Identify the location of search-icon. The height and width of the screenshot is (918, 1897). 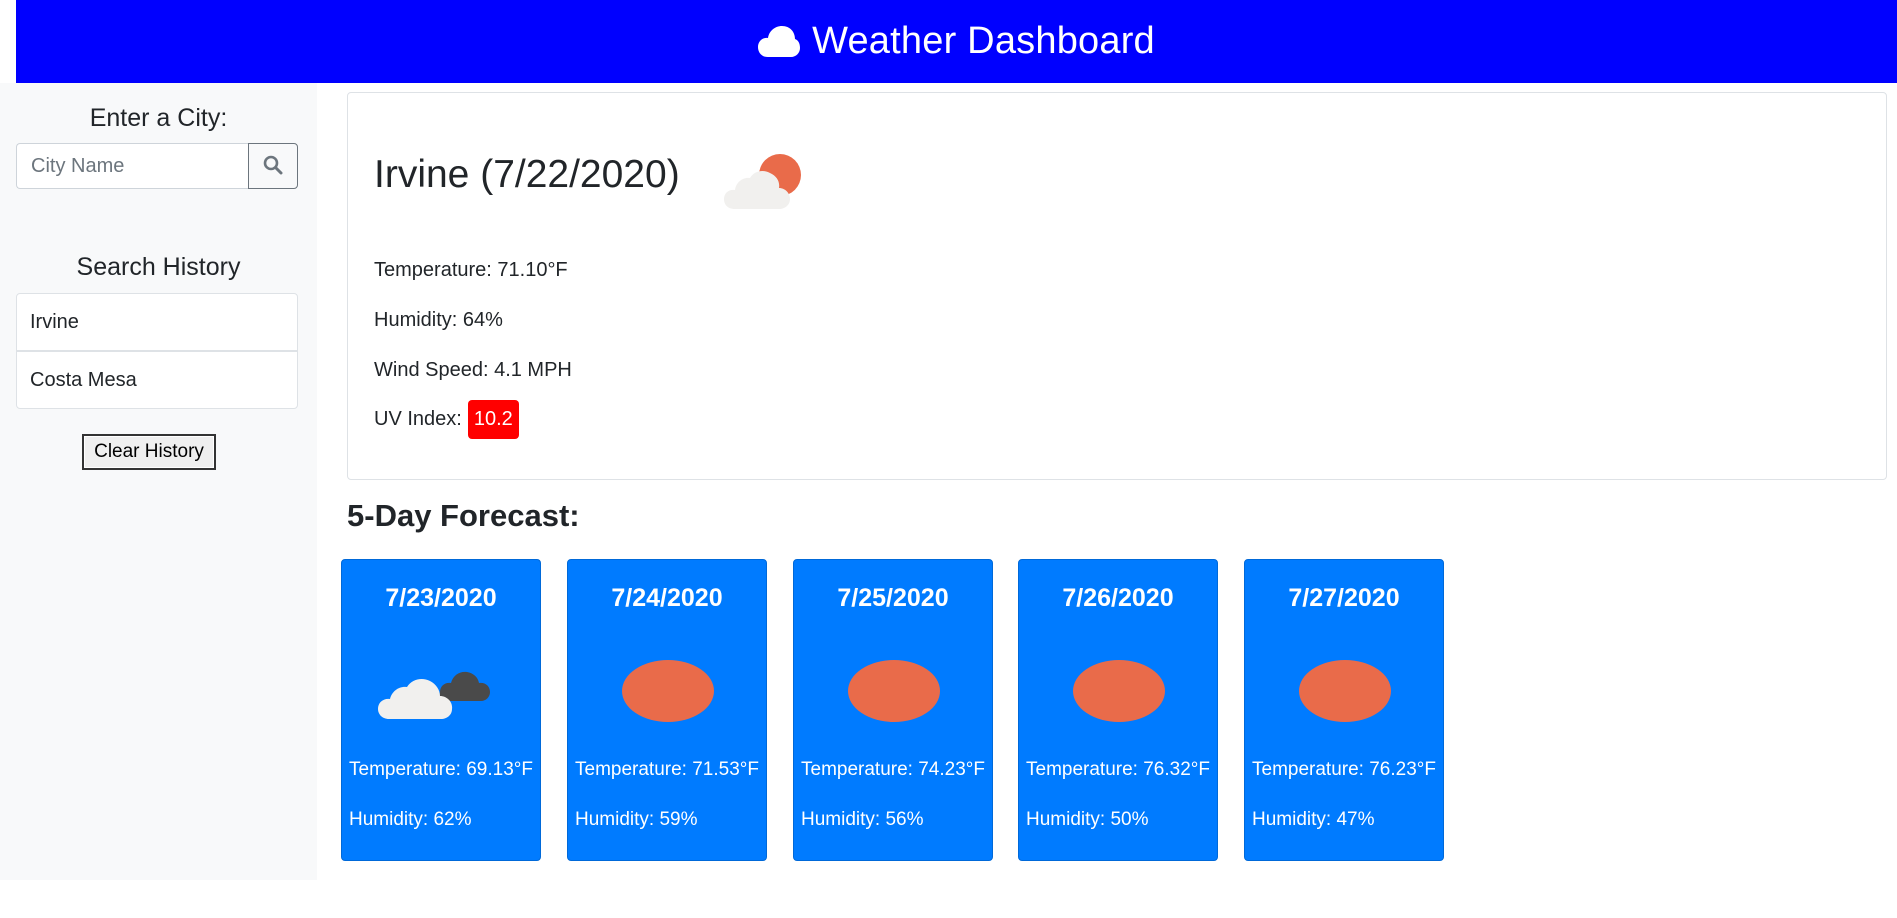
(273, 166).